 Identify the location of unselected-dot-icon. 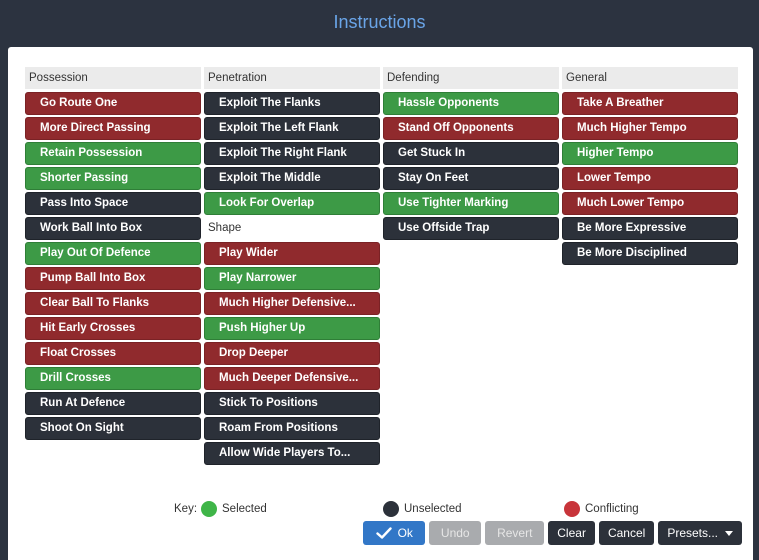
(391, 509).